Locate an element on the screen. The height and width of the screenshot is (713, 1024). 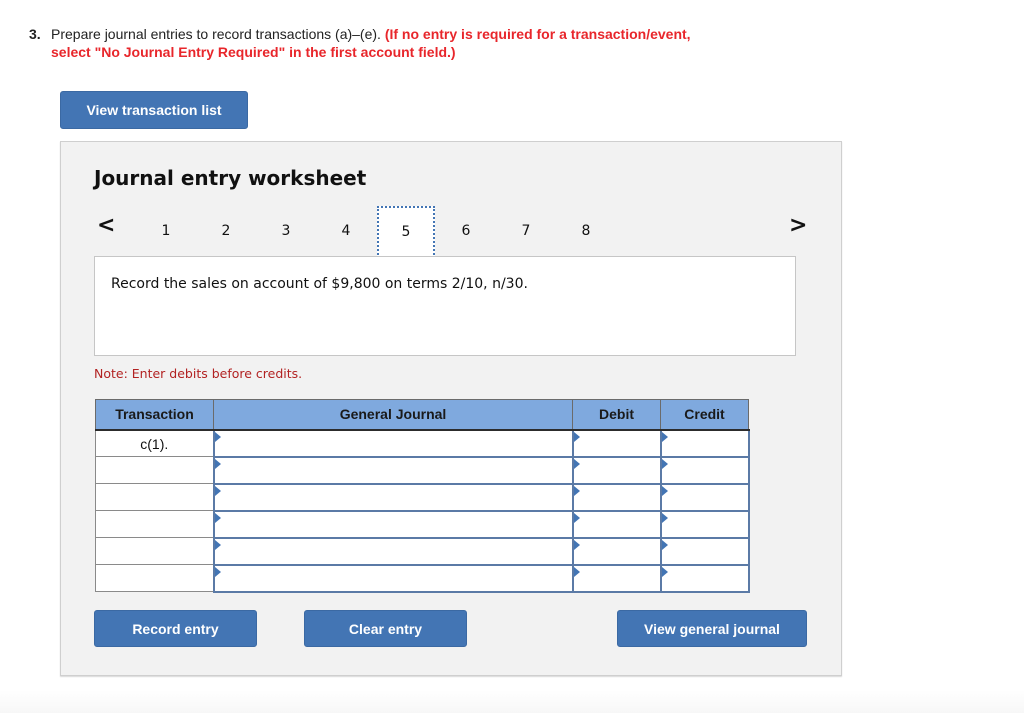
pager-tab-5: 5 is located at coordinates (406, 232).